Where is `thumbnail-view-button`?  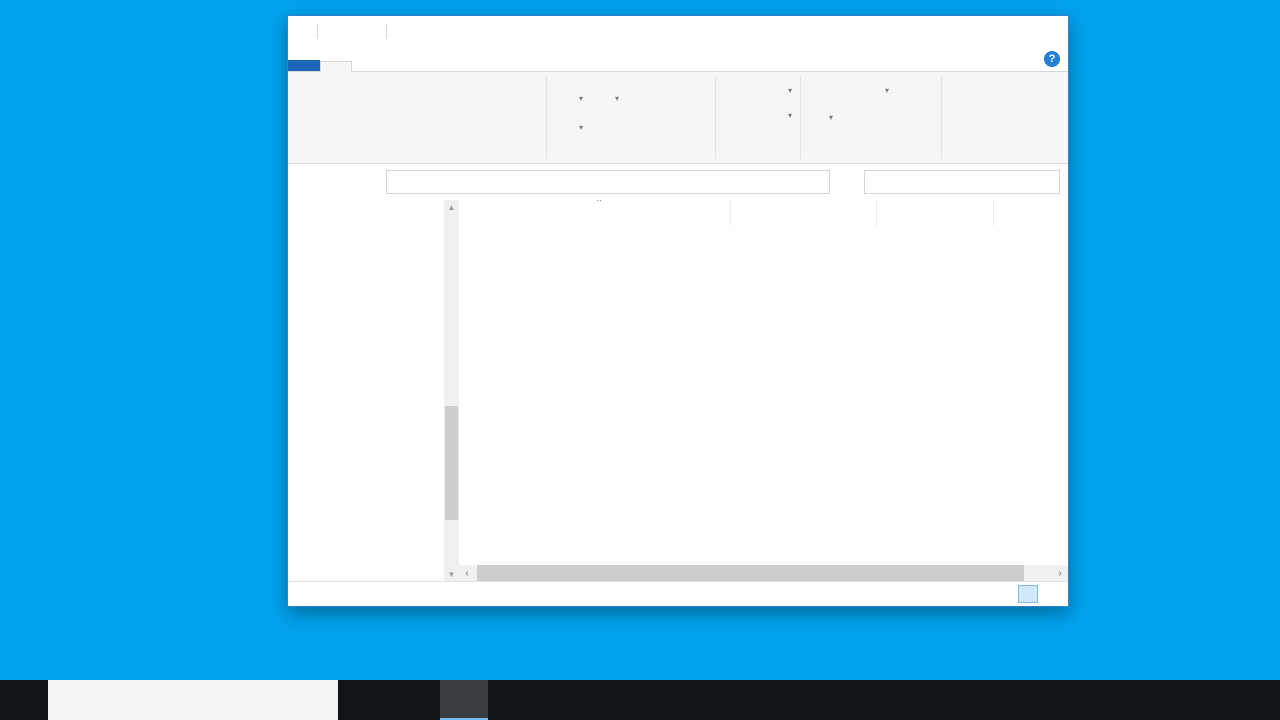 thumbnail-view-button is located at coordinates (1050, 594).